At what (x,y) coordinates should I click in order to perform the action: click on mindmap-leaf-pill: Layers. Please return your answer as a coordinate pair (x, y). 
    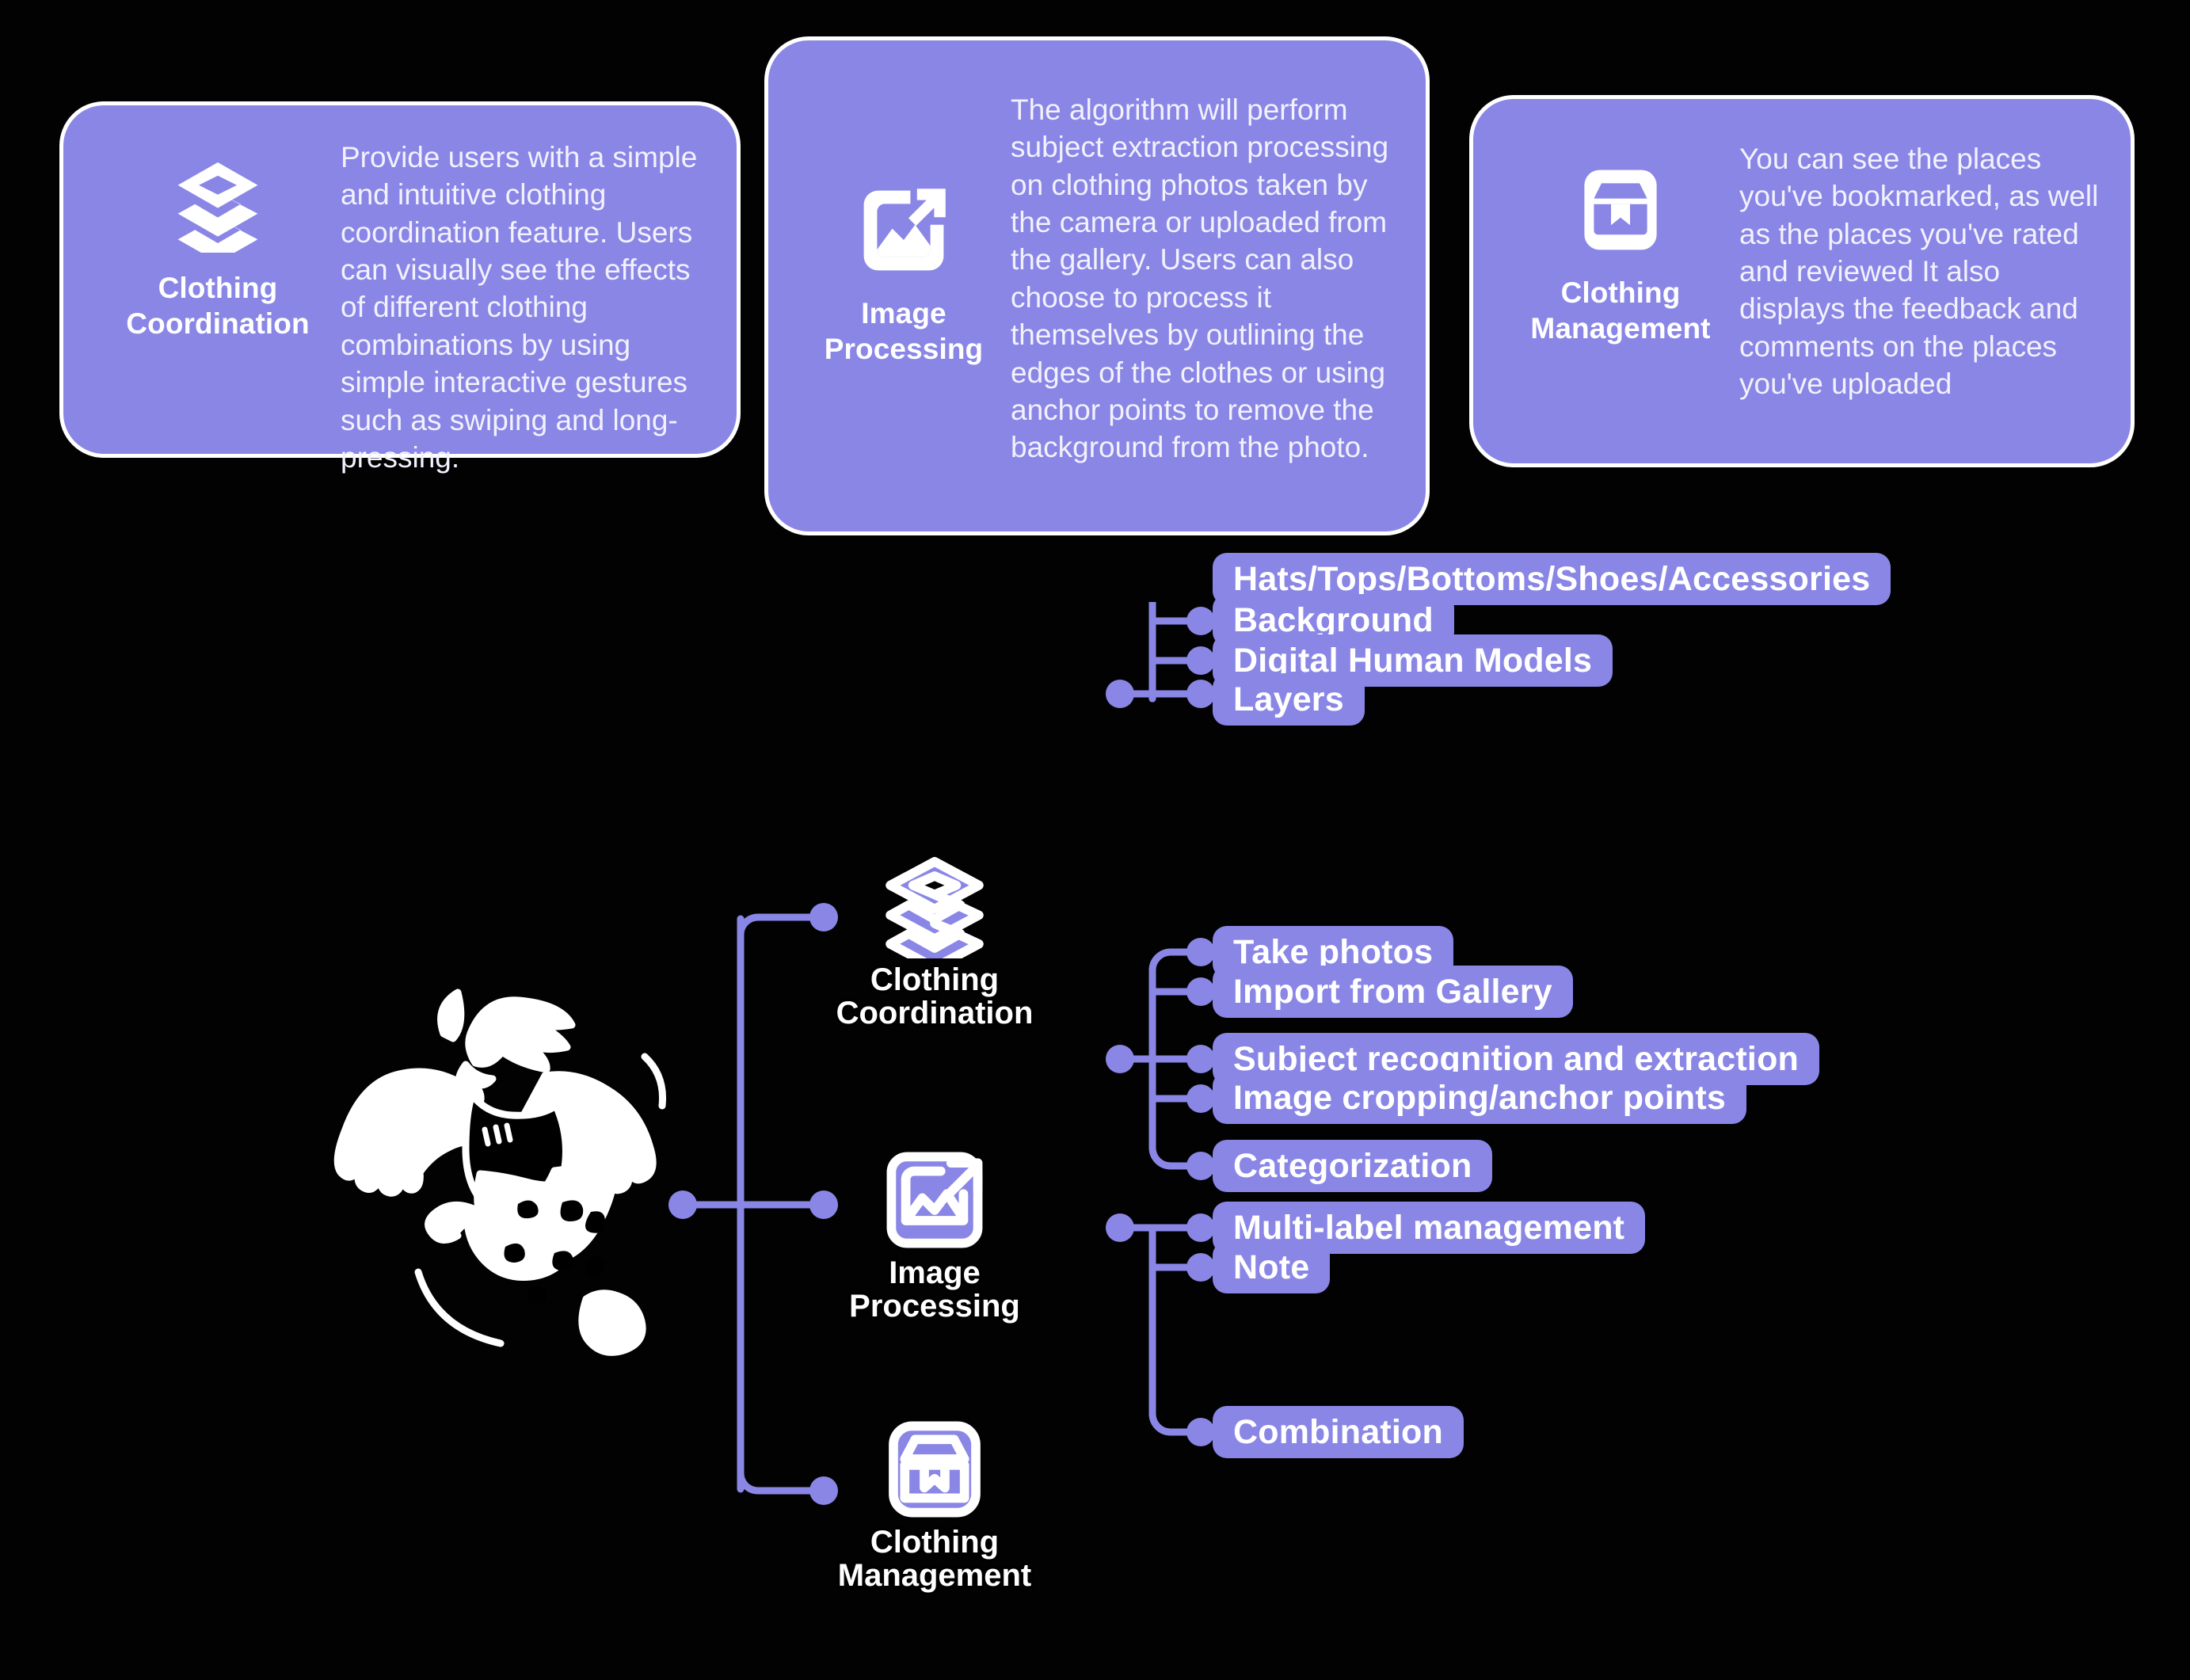
    Looking at the image, I should click on (1289, 699).